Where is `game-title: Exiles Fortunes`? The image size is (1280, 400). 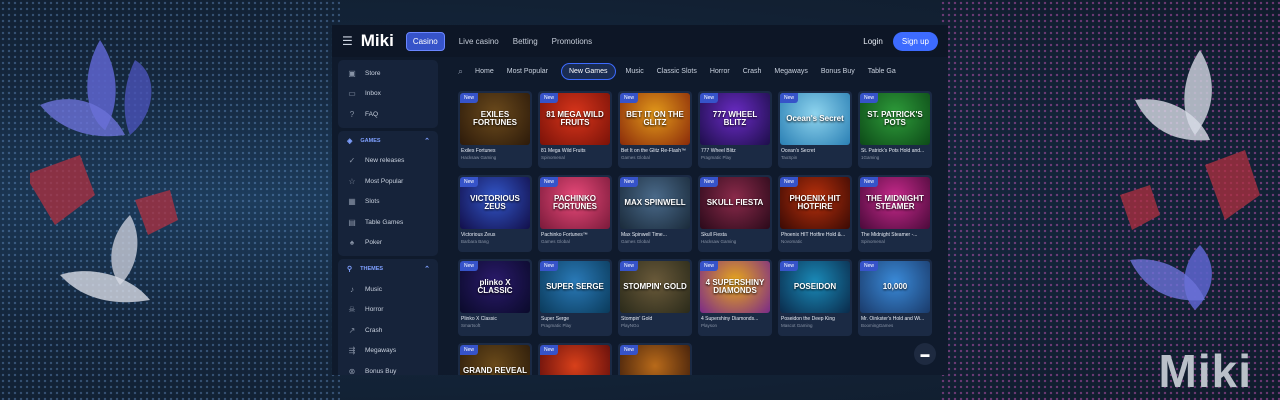
game-title: Exiles Fortunes is located at coordinates (496, 151).